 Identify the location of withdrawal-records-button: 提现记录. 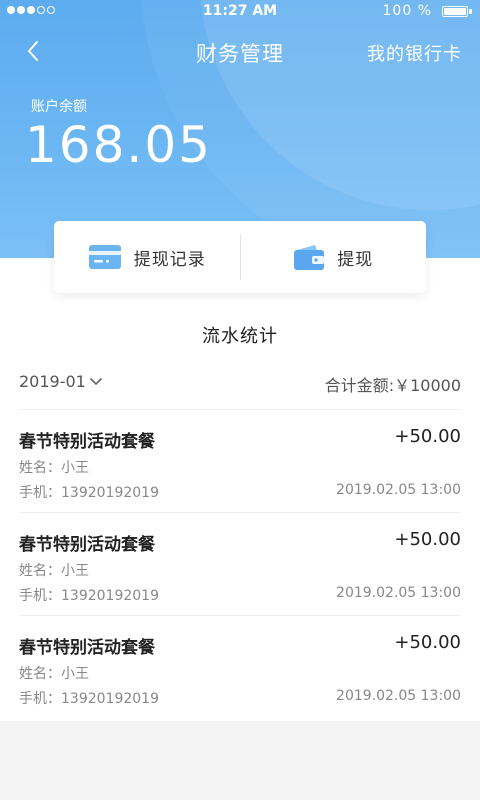
(147, 257).